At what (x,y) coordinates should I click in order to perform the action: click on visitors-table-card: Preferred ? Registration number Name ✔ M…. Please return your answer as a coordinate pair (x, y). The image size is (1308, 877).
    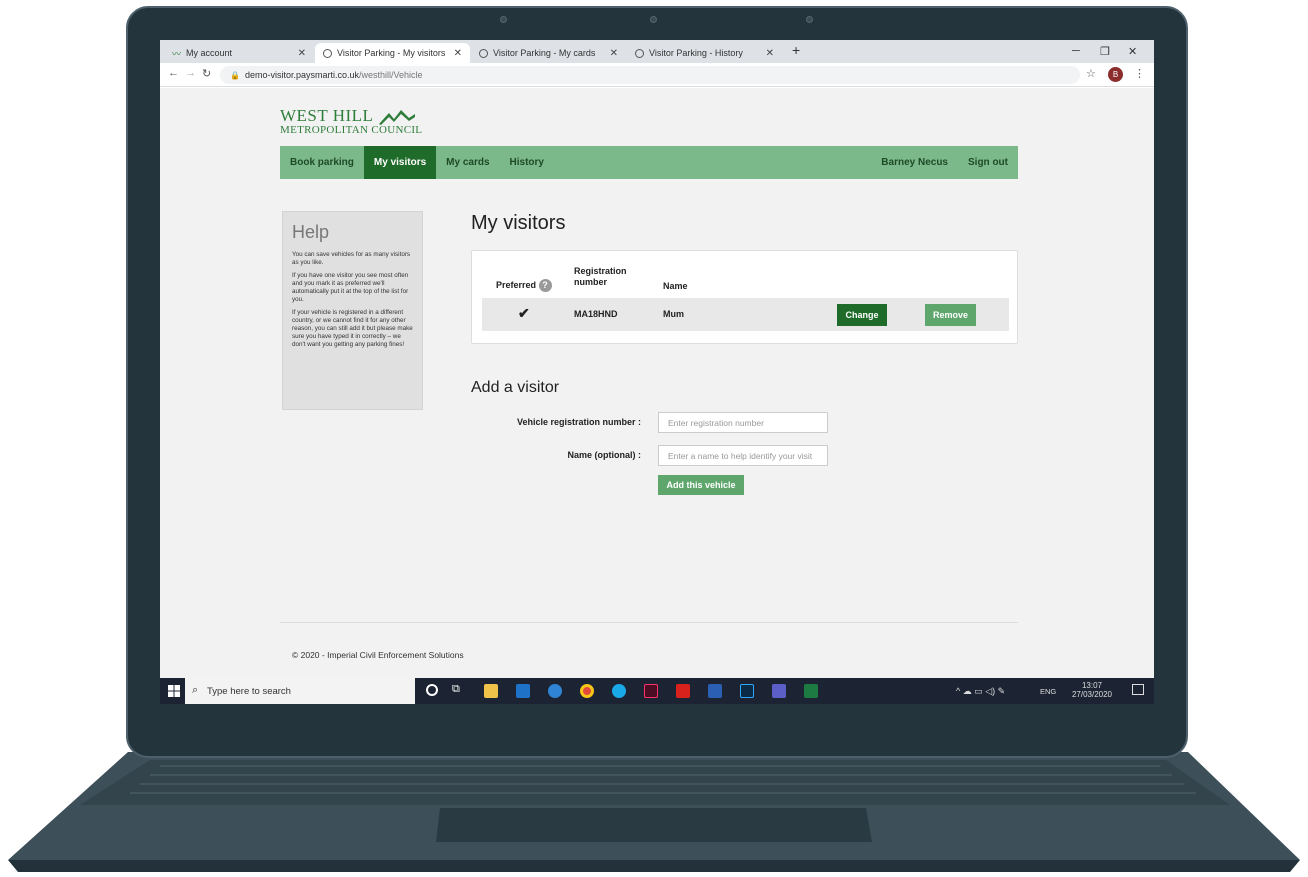
    Looking at the image, I should click on (744, 297).